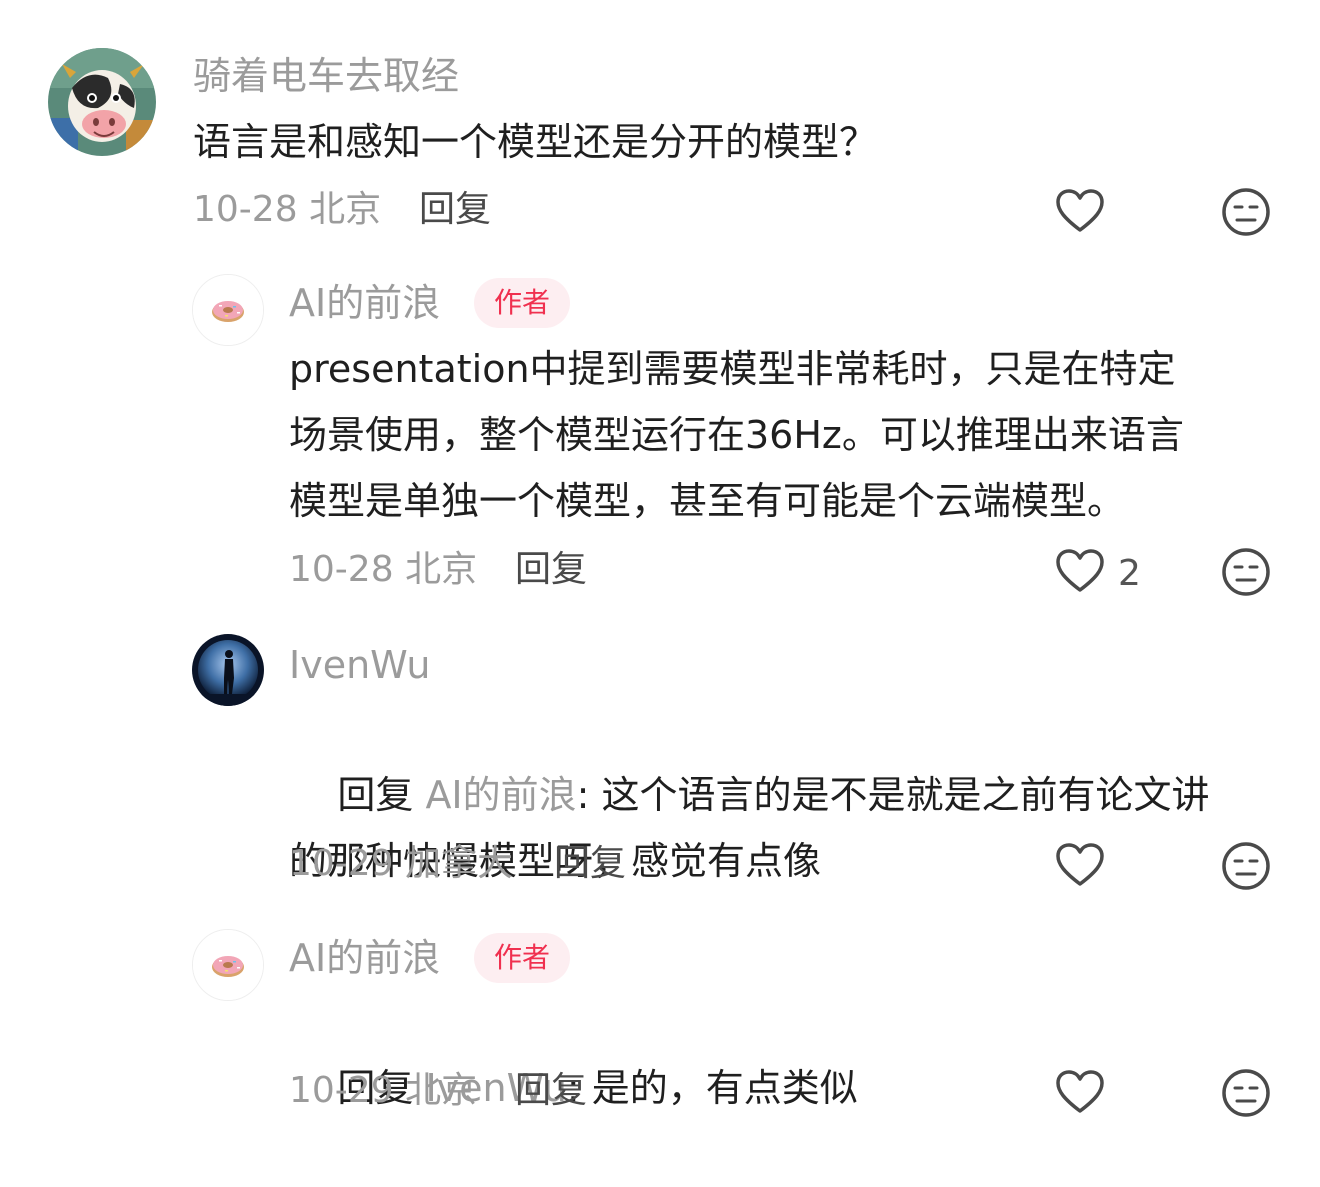 This screenshot has width=1320, height=1187. I want to click on reply-target-username: AI的前浪, so click(500, 795).